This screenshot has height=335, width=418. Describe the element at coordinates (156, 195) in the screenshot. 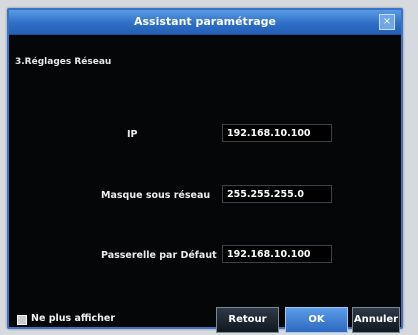

I see `subnet-label: Masque sous réseau` at that location.